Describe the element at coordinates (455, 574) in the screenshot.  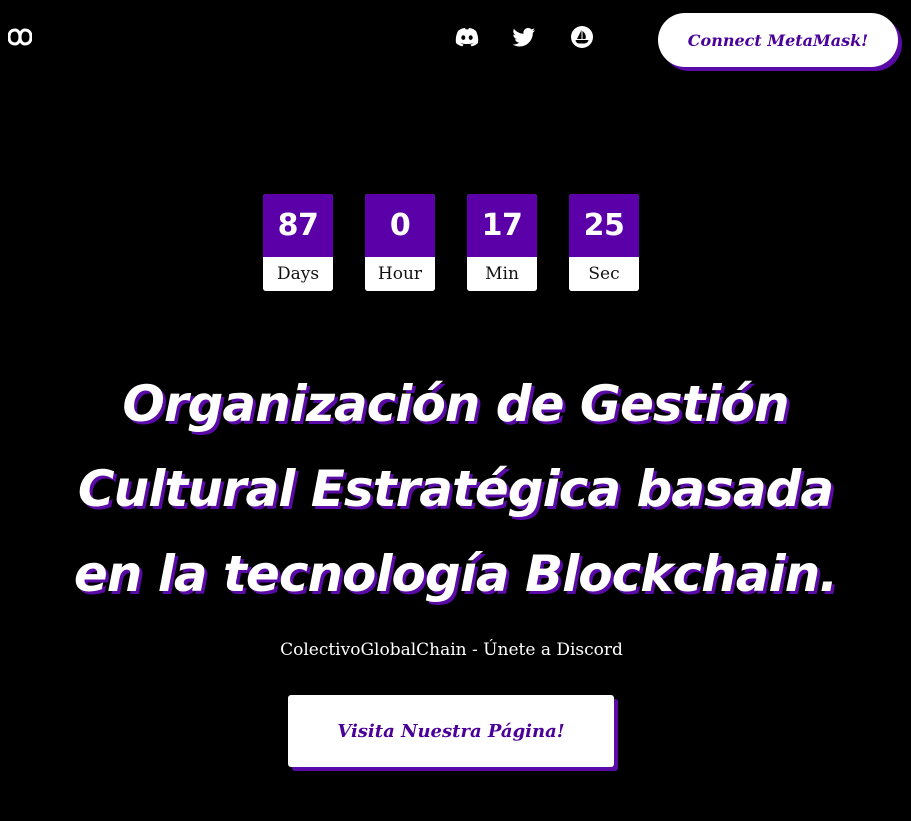
I see `hero-headline-line3: en la tecnología Blockchain.` at that location.